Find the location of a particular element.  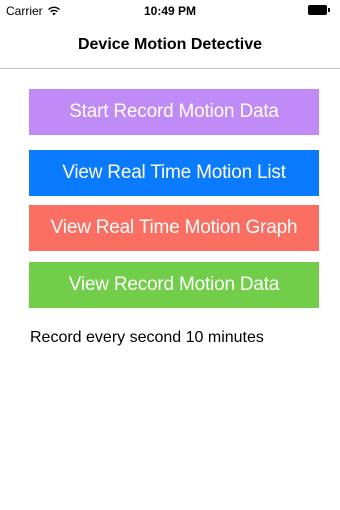

battery-icon is located at coordinates (319, 10).